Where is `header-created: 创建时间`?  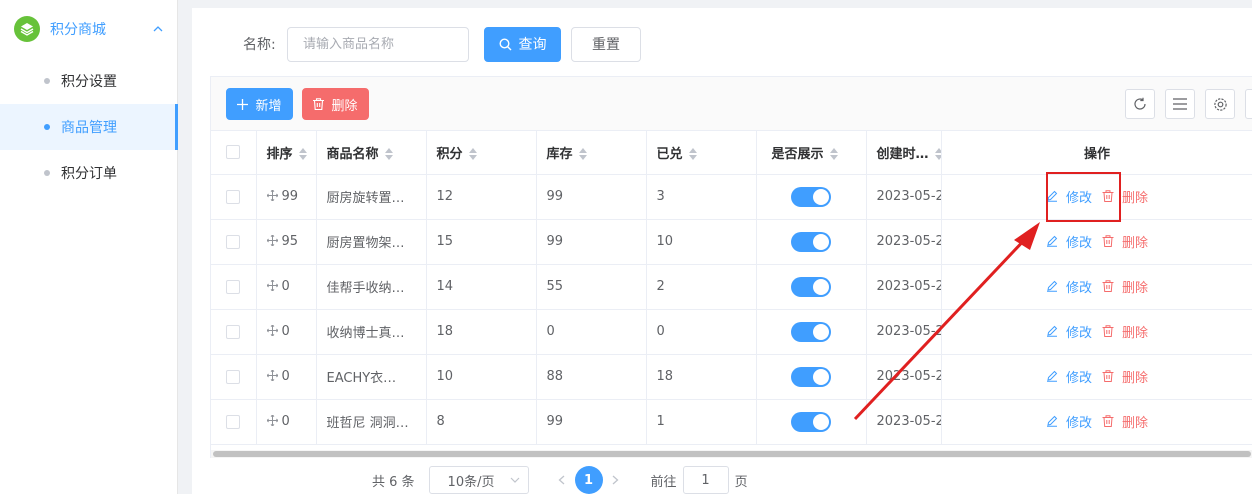 header-created: 创建时间 is located at coordinates (904, 153).